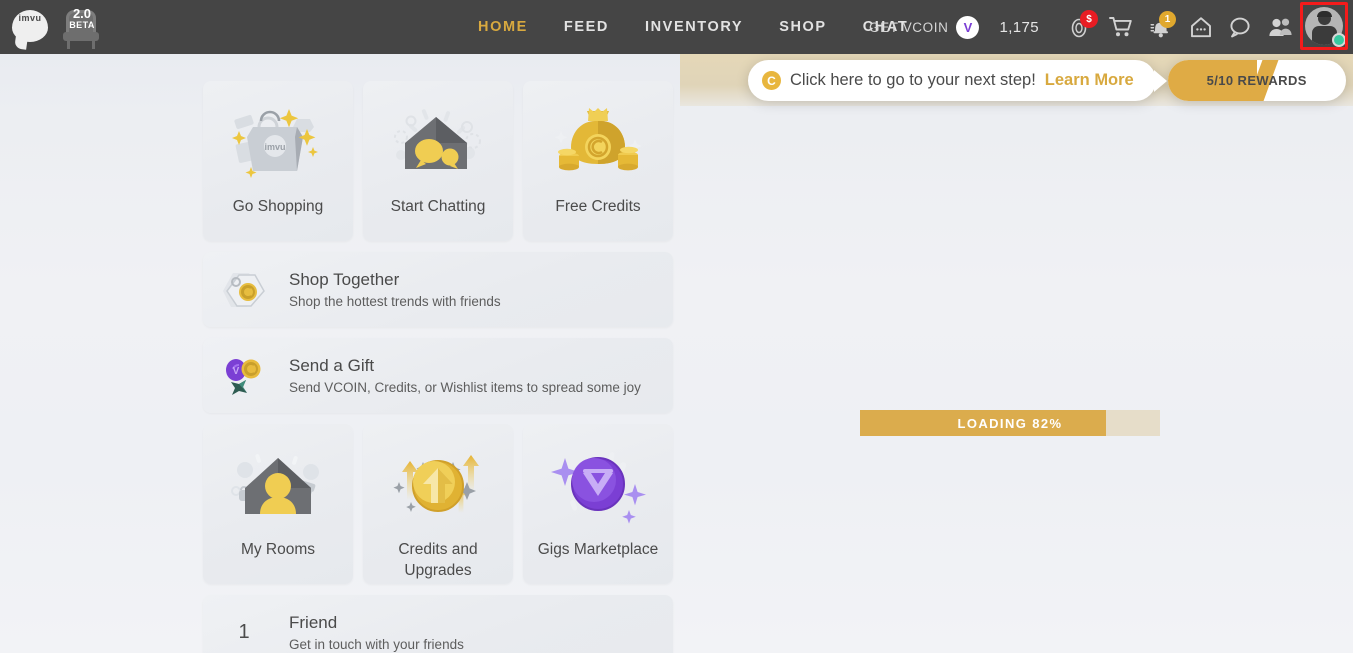 The image size is (1353, 653). What do you see at coordinates (803, 27) in the screenshot?
I see `nav-item-shop: SHOP` at bounding box center [803, 27].